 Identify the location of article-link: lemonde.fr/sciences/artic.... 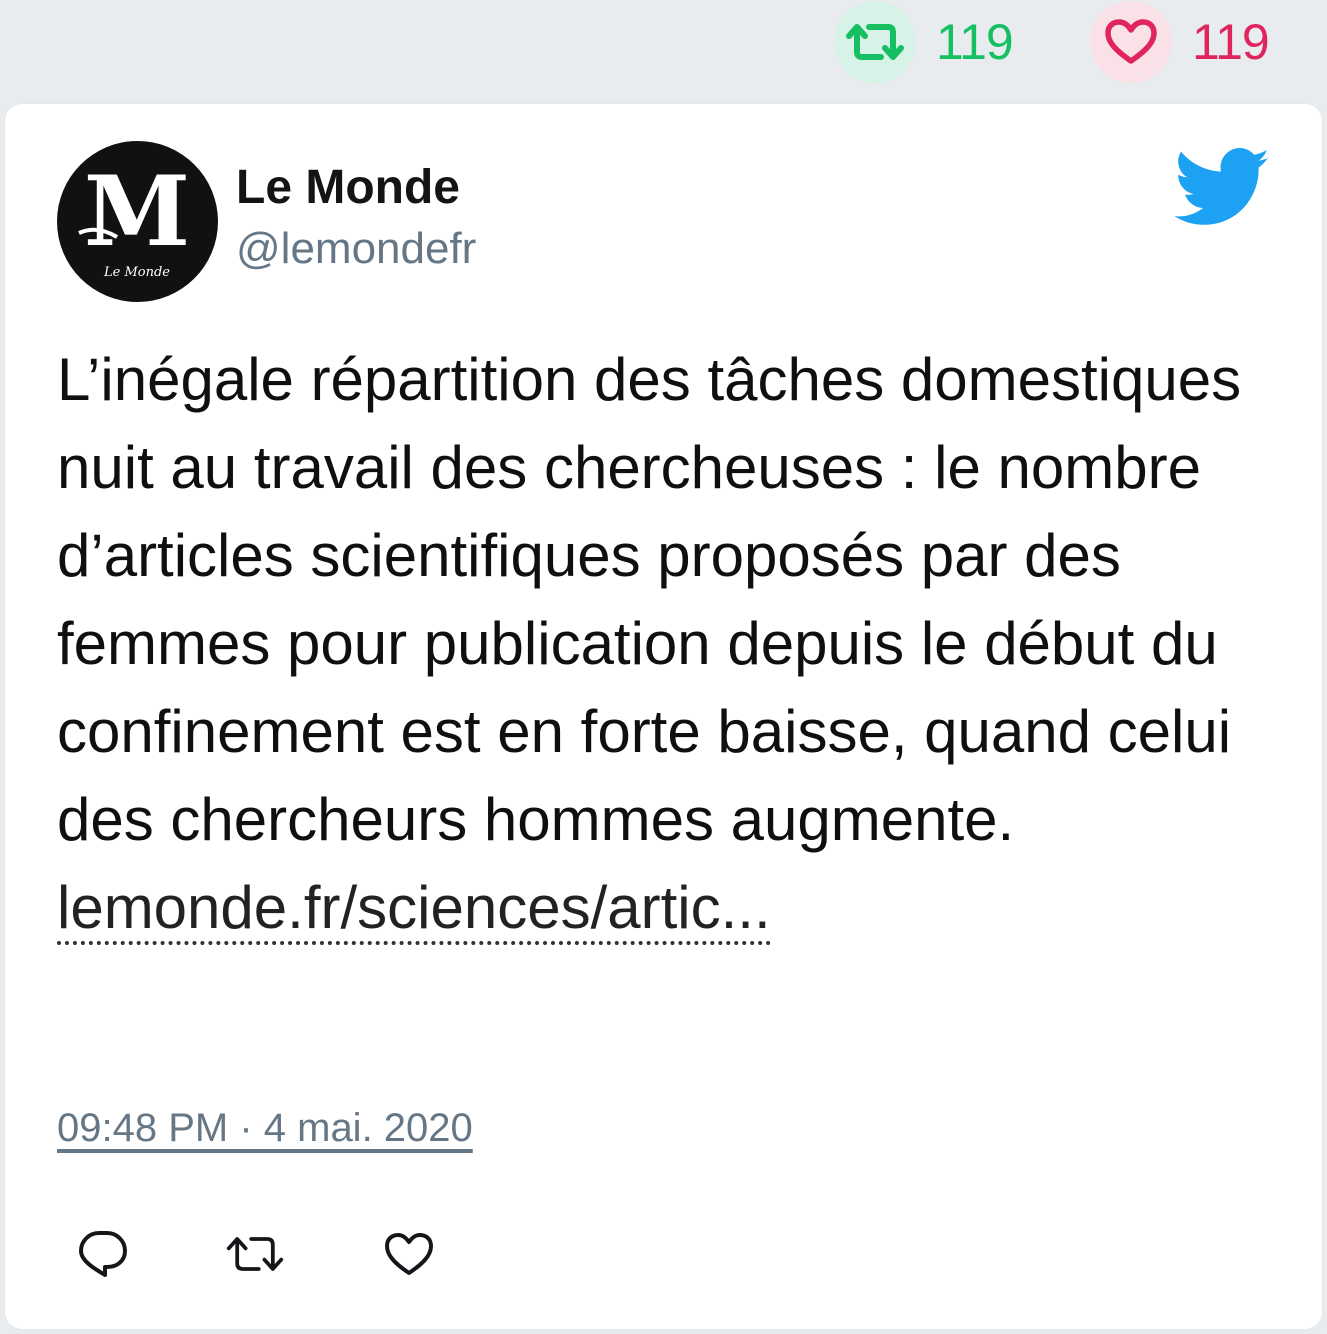
(414, 909).